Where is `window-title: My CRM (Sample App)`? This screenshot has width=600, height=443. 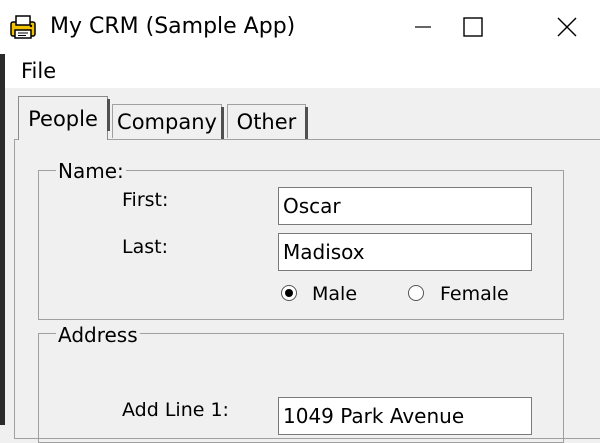 window-title: My CRM (Sample App) is located at coordinates (173, 26).